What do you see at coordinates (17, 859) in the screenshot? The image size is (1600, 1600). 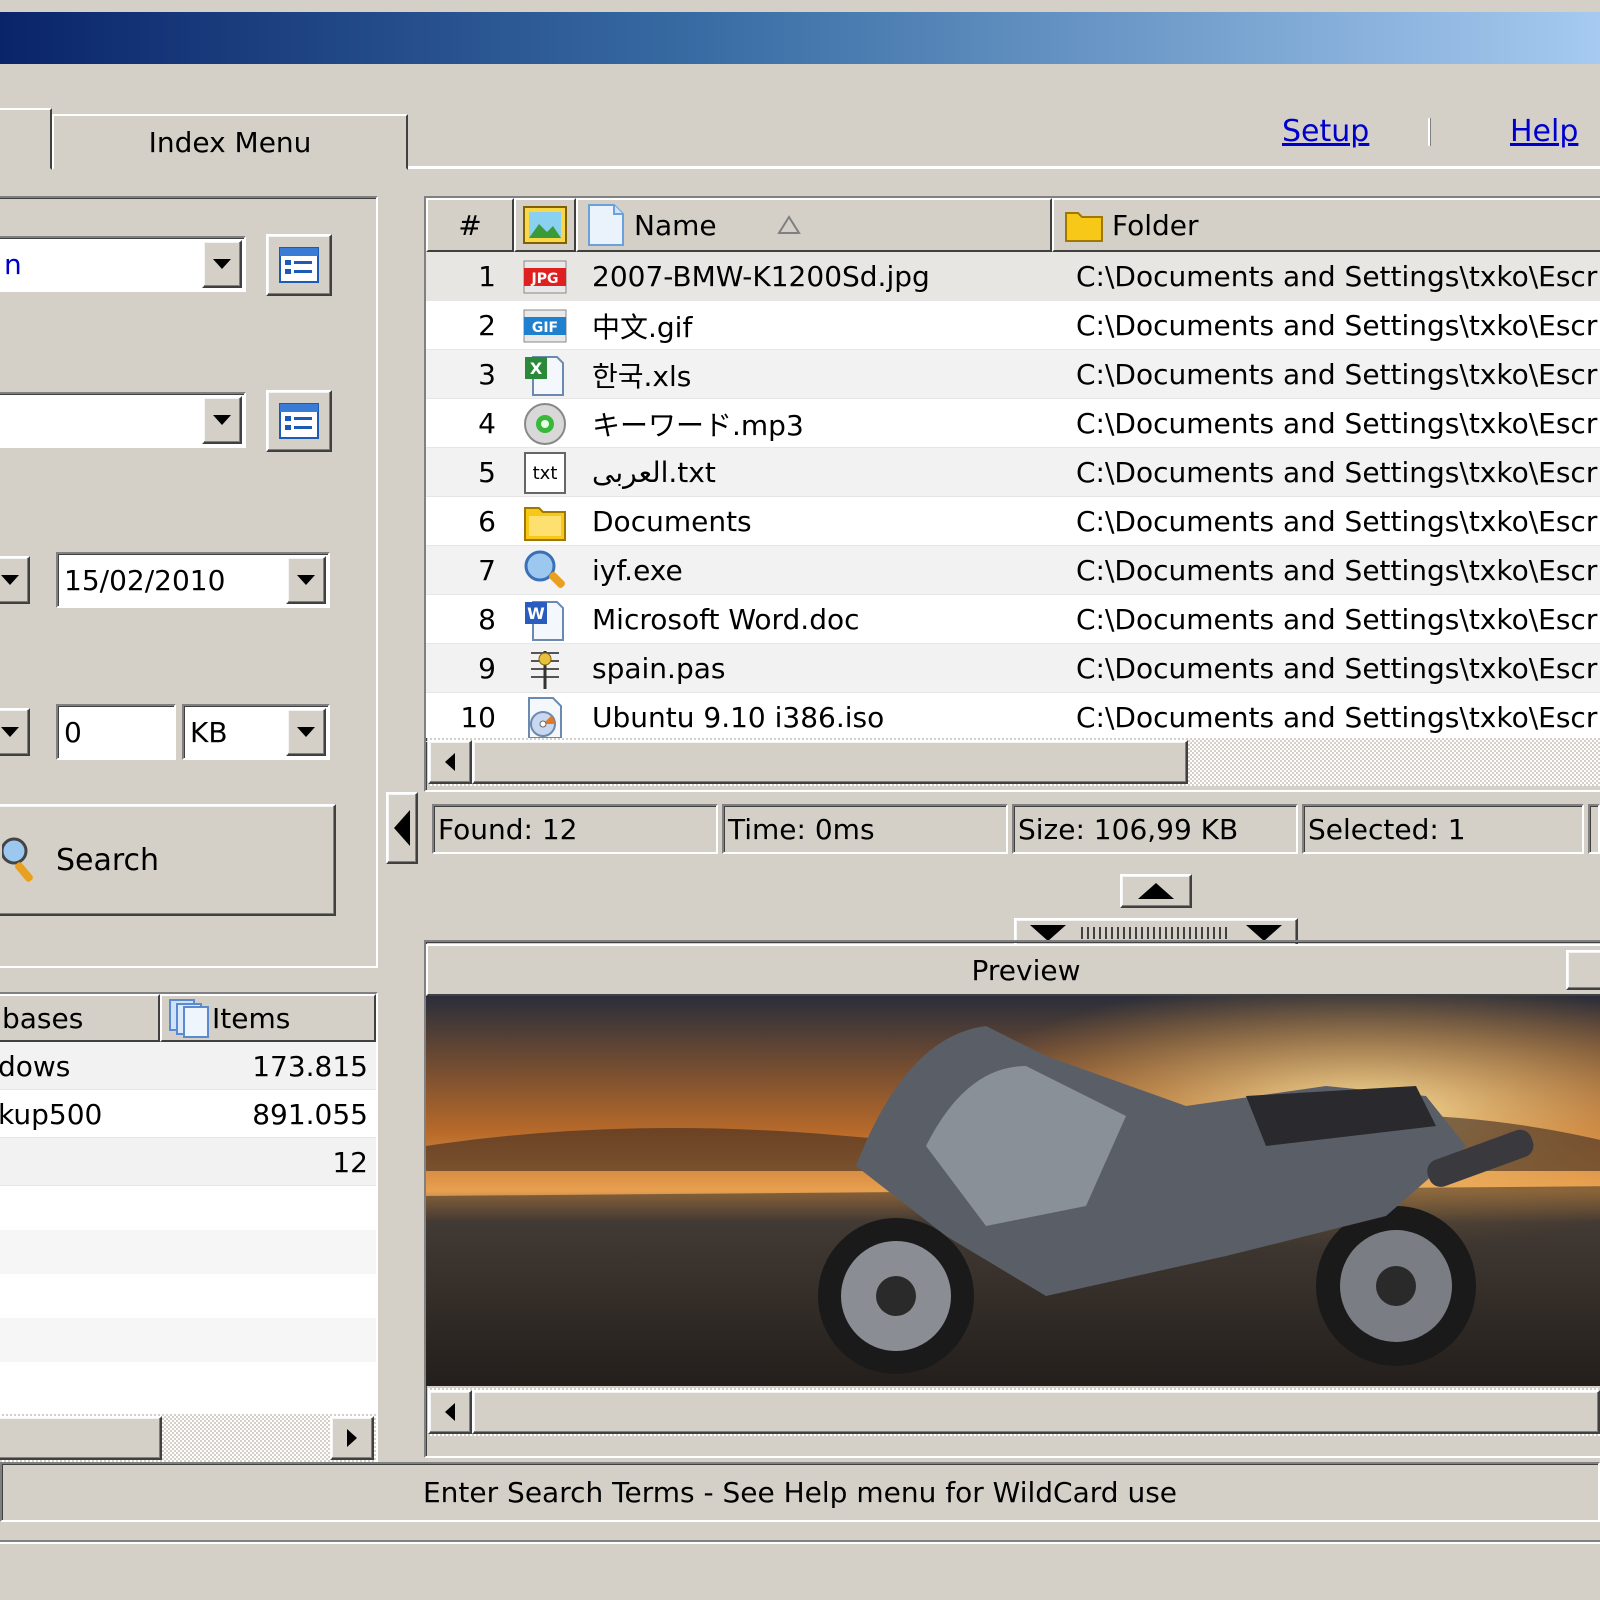 I see `magnifier-icon` at bounding box center [17, 859].